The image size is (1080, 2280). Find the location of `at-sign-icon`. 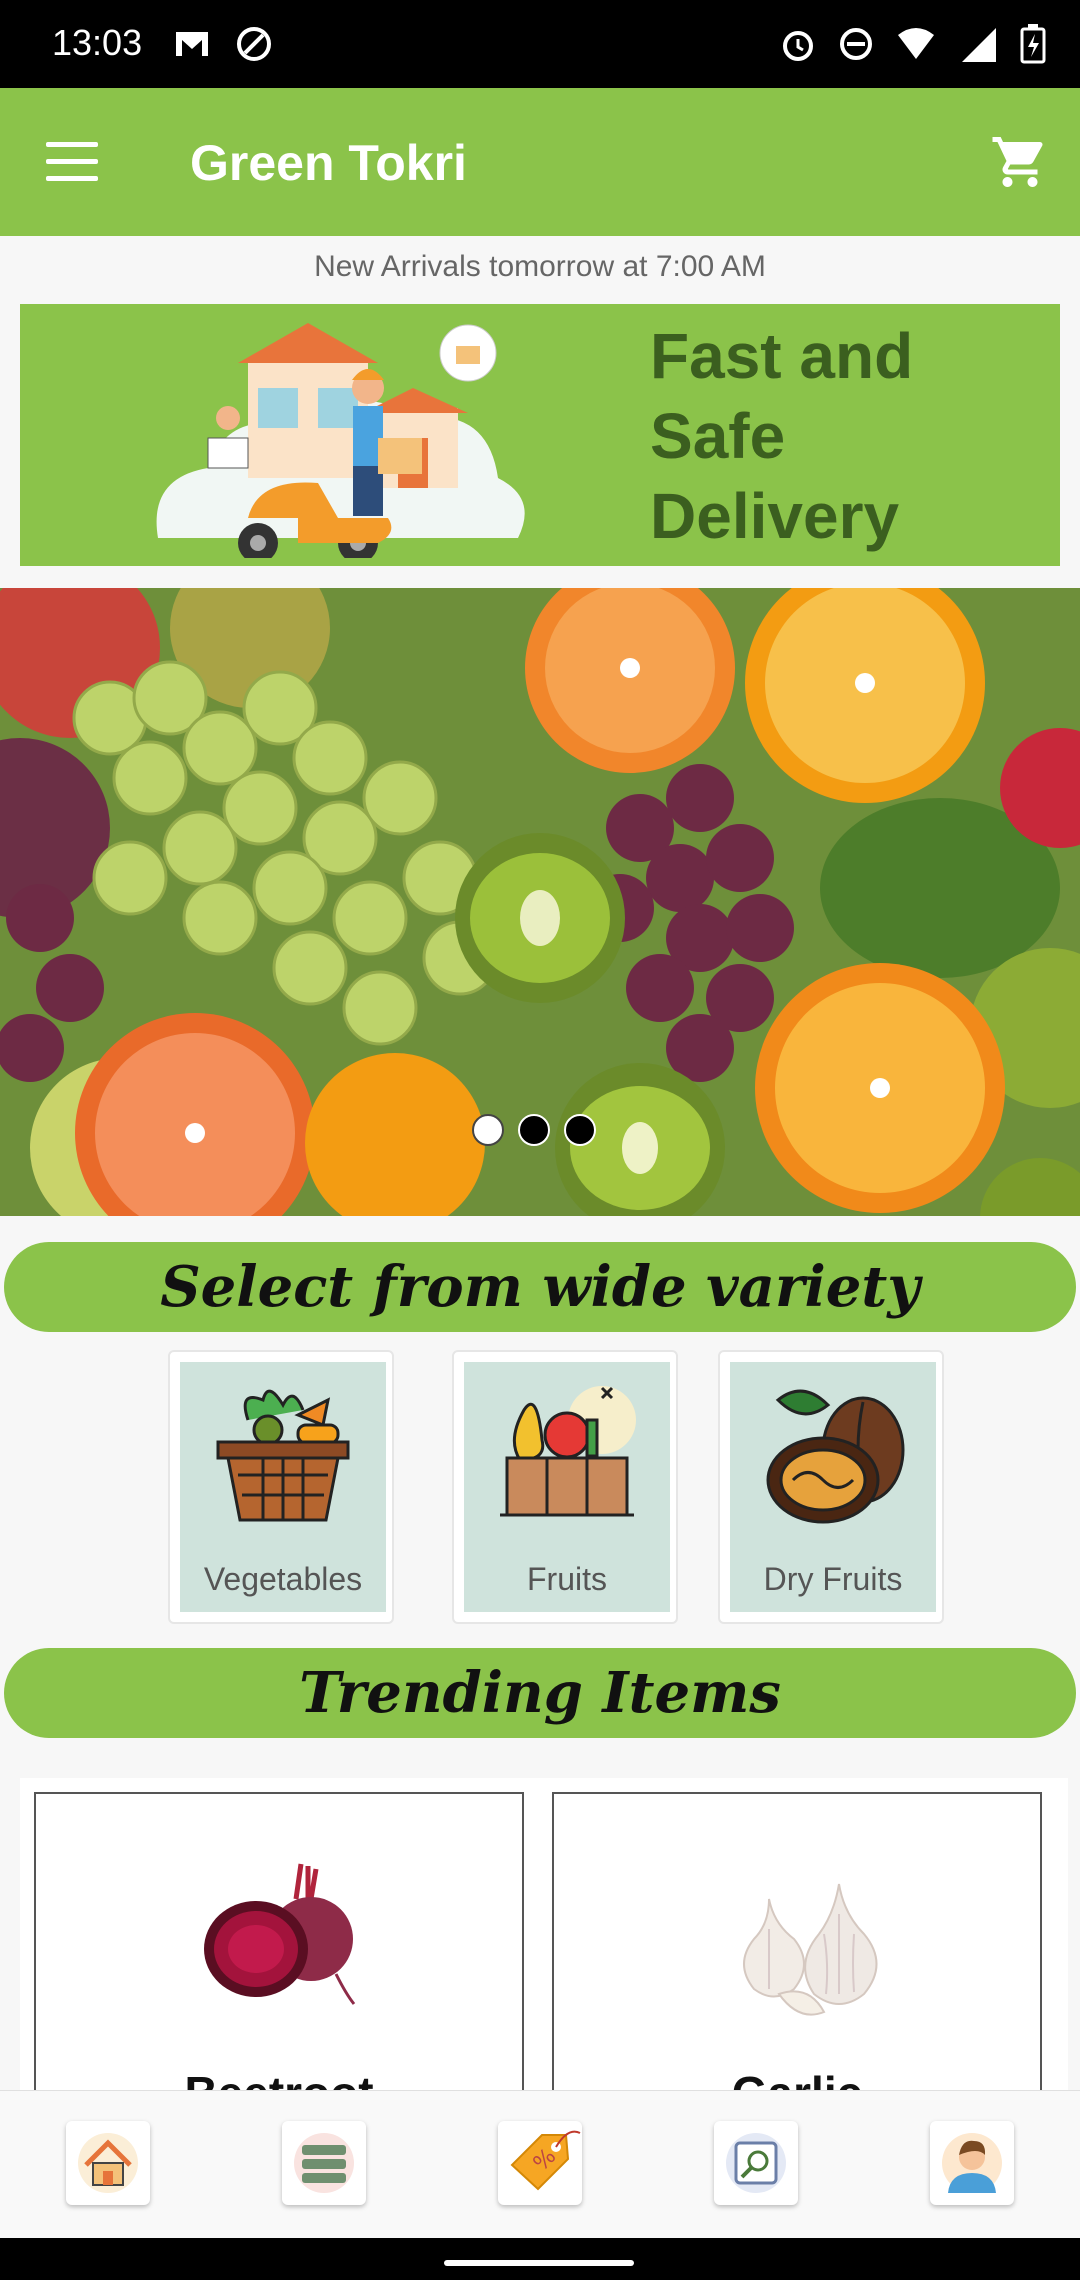

at-sign-icon is located at coordinates (254, 44).